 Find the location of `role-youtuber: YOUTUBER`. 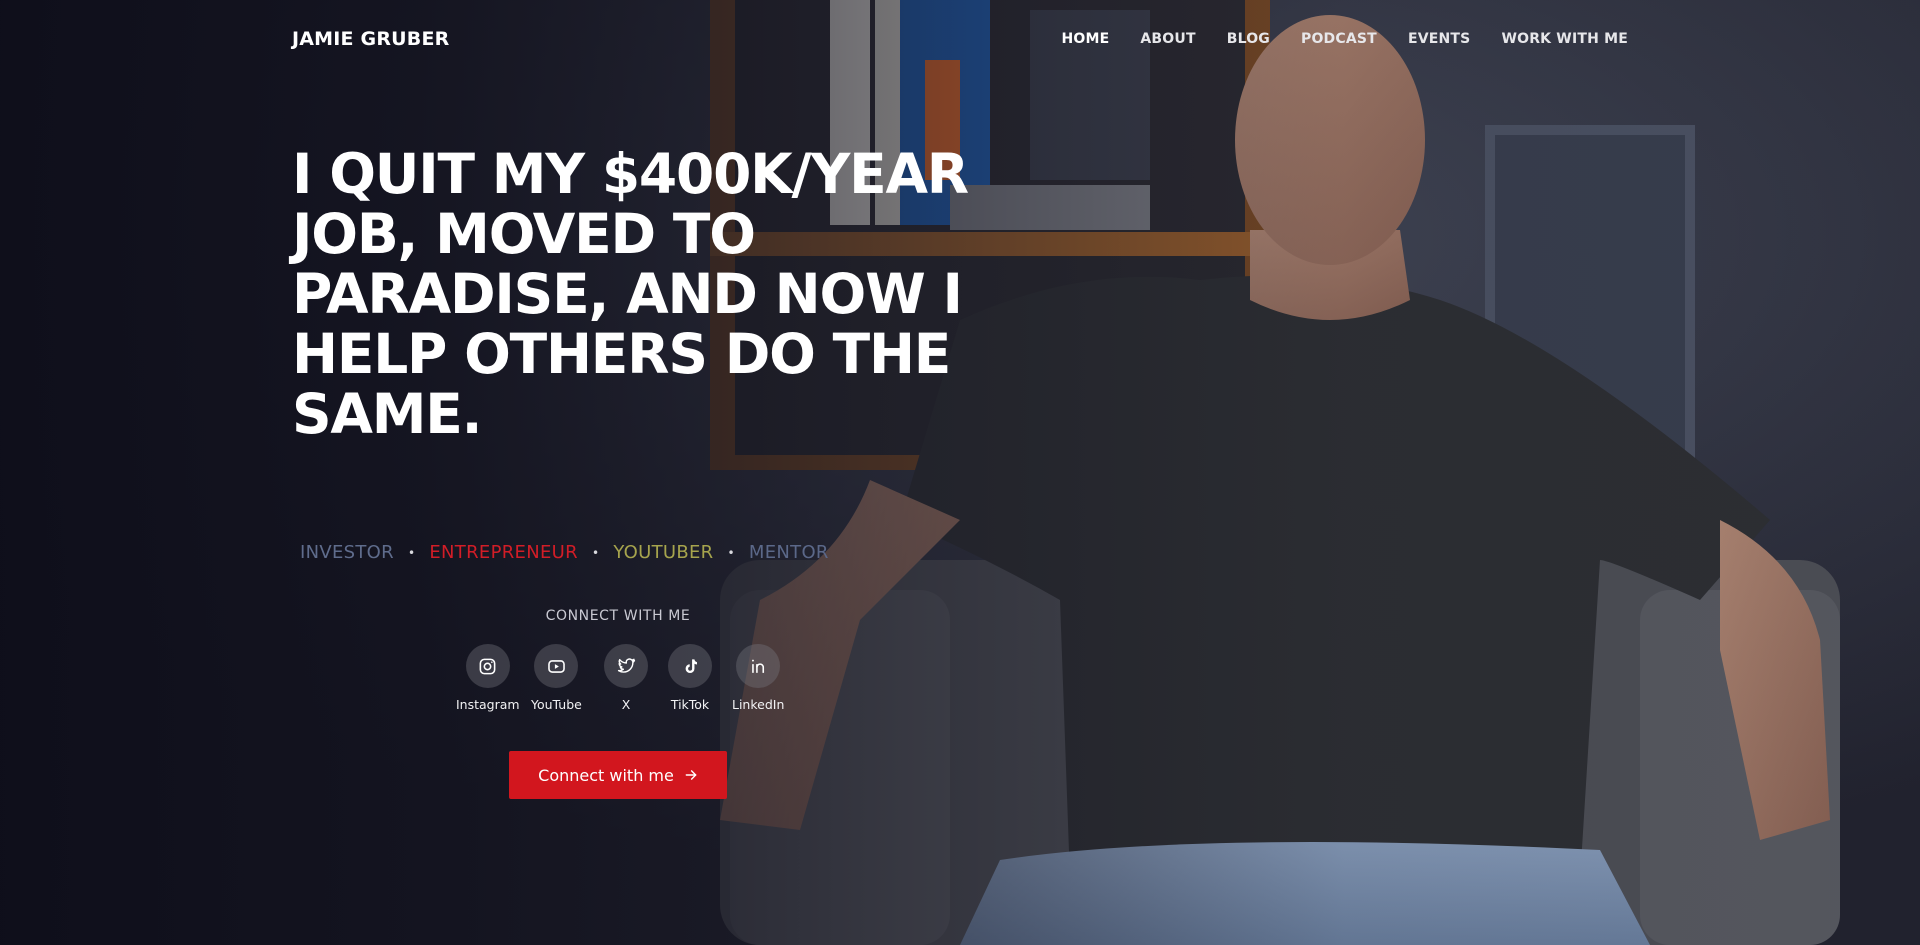

role-youtuber: YOUTUBER is located at coordinates (663, 552).